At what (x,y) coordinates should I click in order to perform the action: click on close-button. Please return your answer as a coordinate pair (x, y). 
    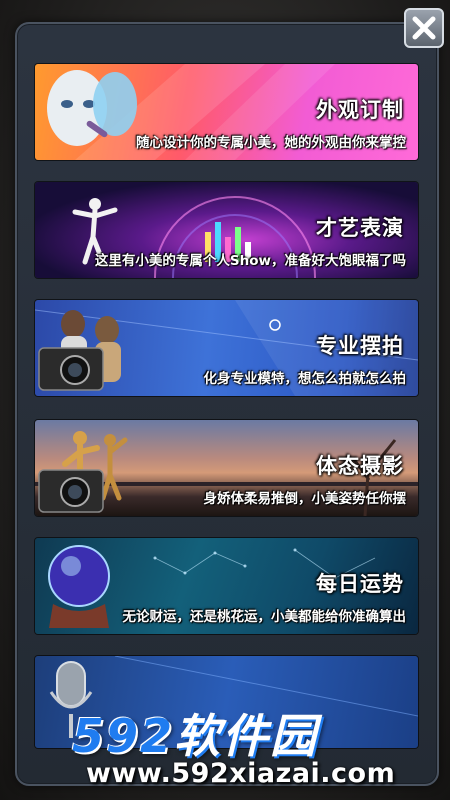
    Looking at the image, I should click on (424, 28).